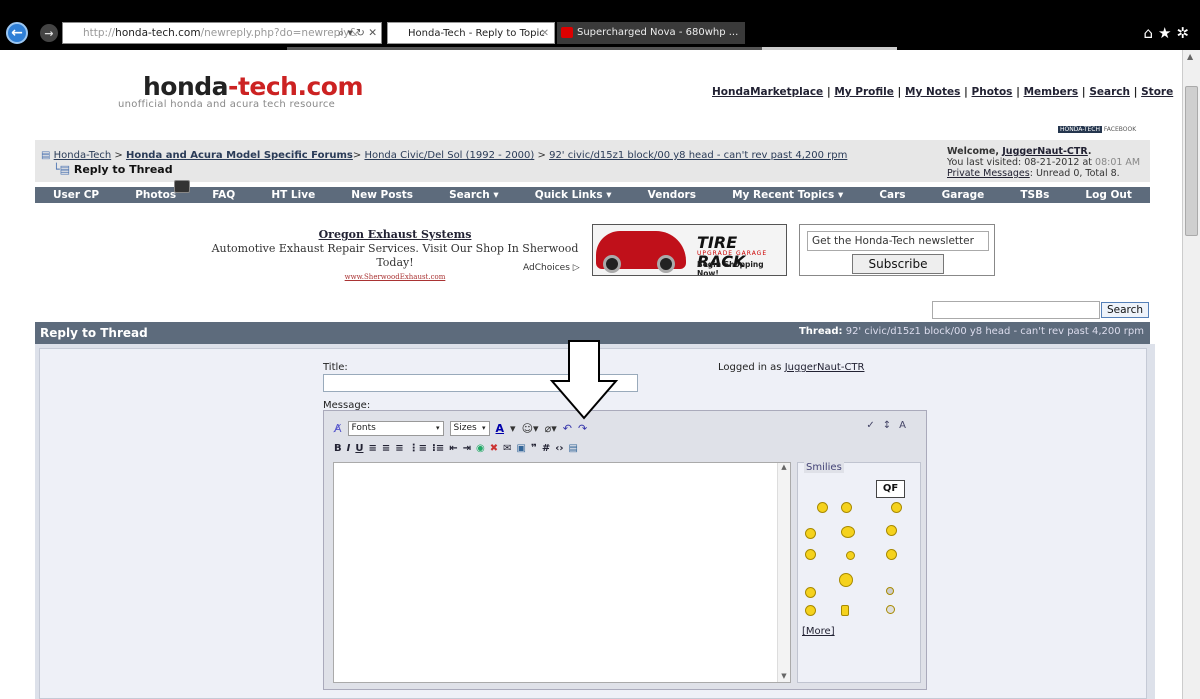 Image resolution: width=1200 pixels, height=699 pixels. I want to click on site-search-button: Search, so click(1125, 310).